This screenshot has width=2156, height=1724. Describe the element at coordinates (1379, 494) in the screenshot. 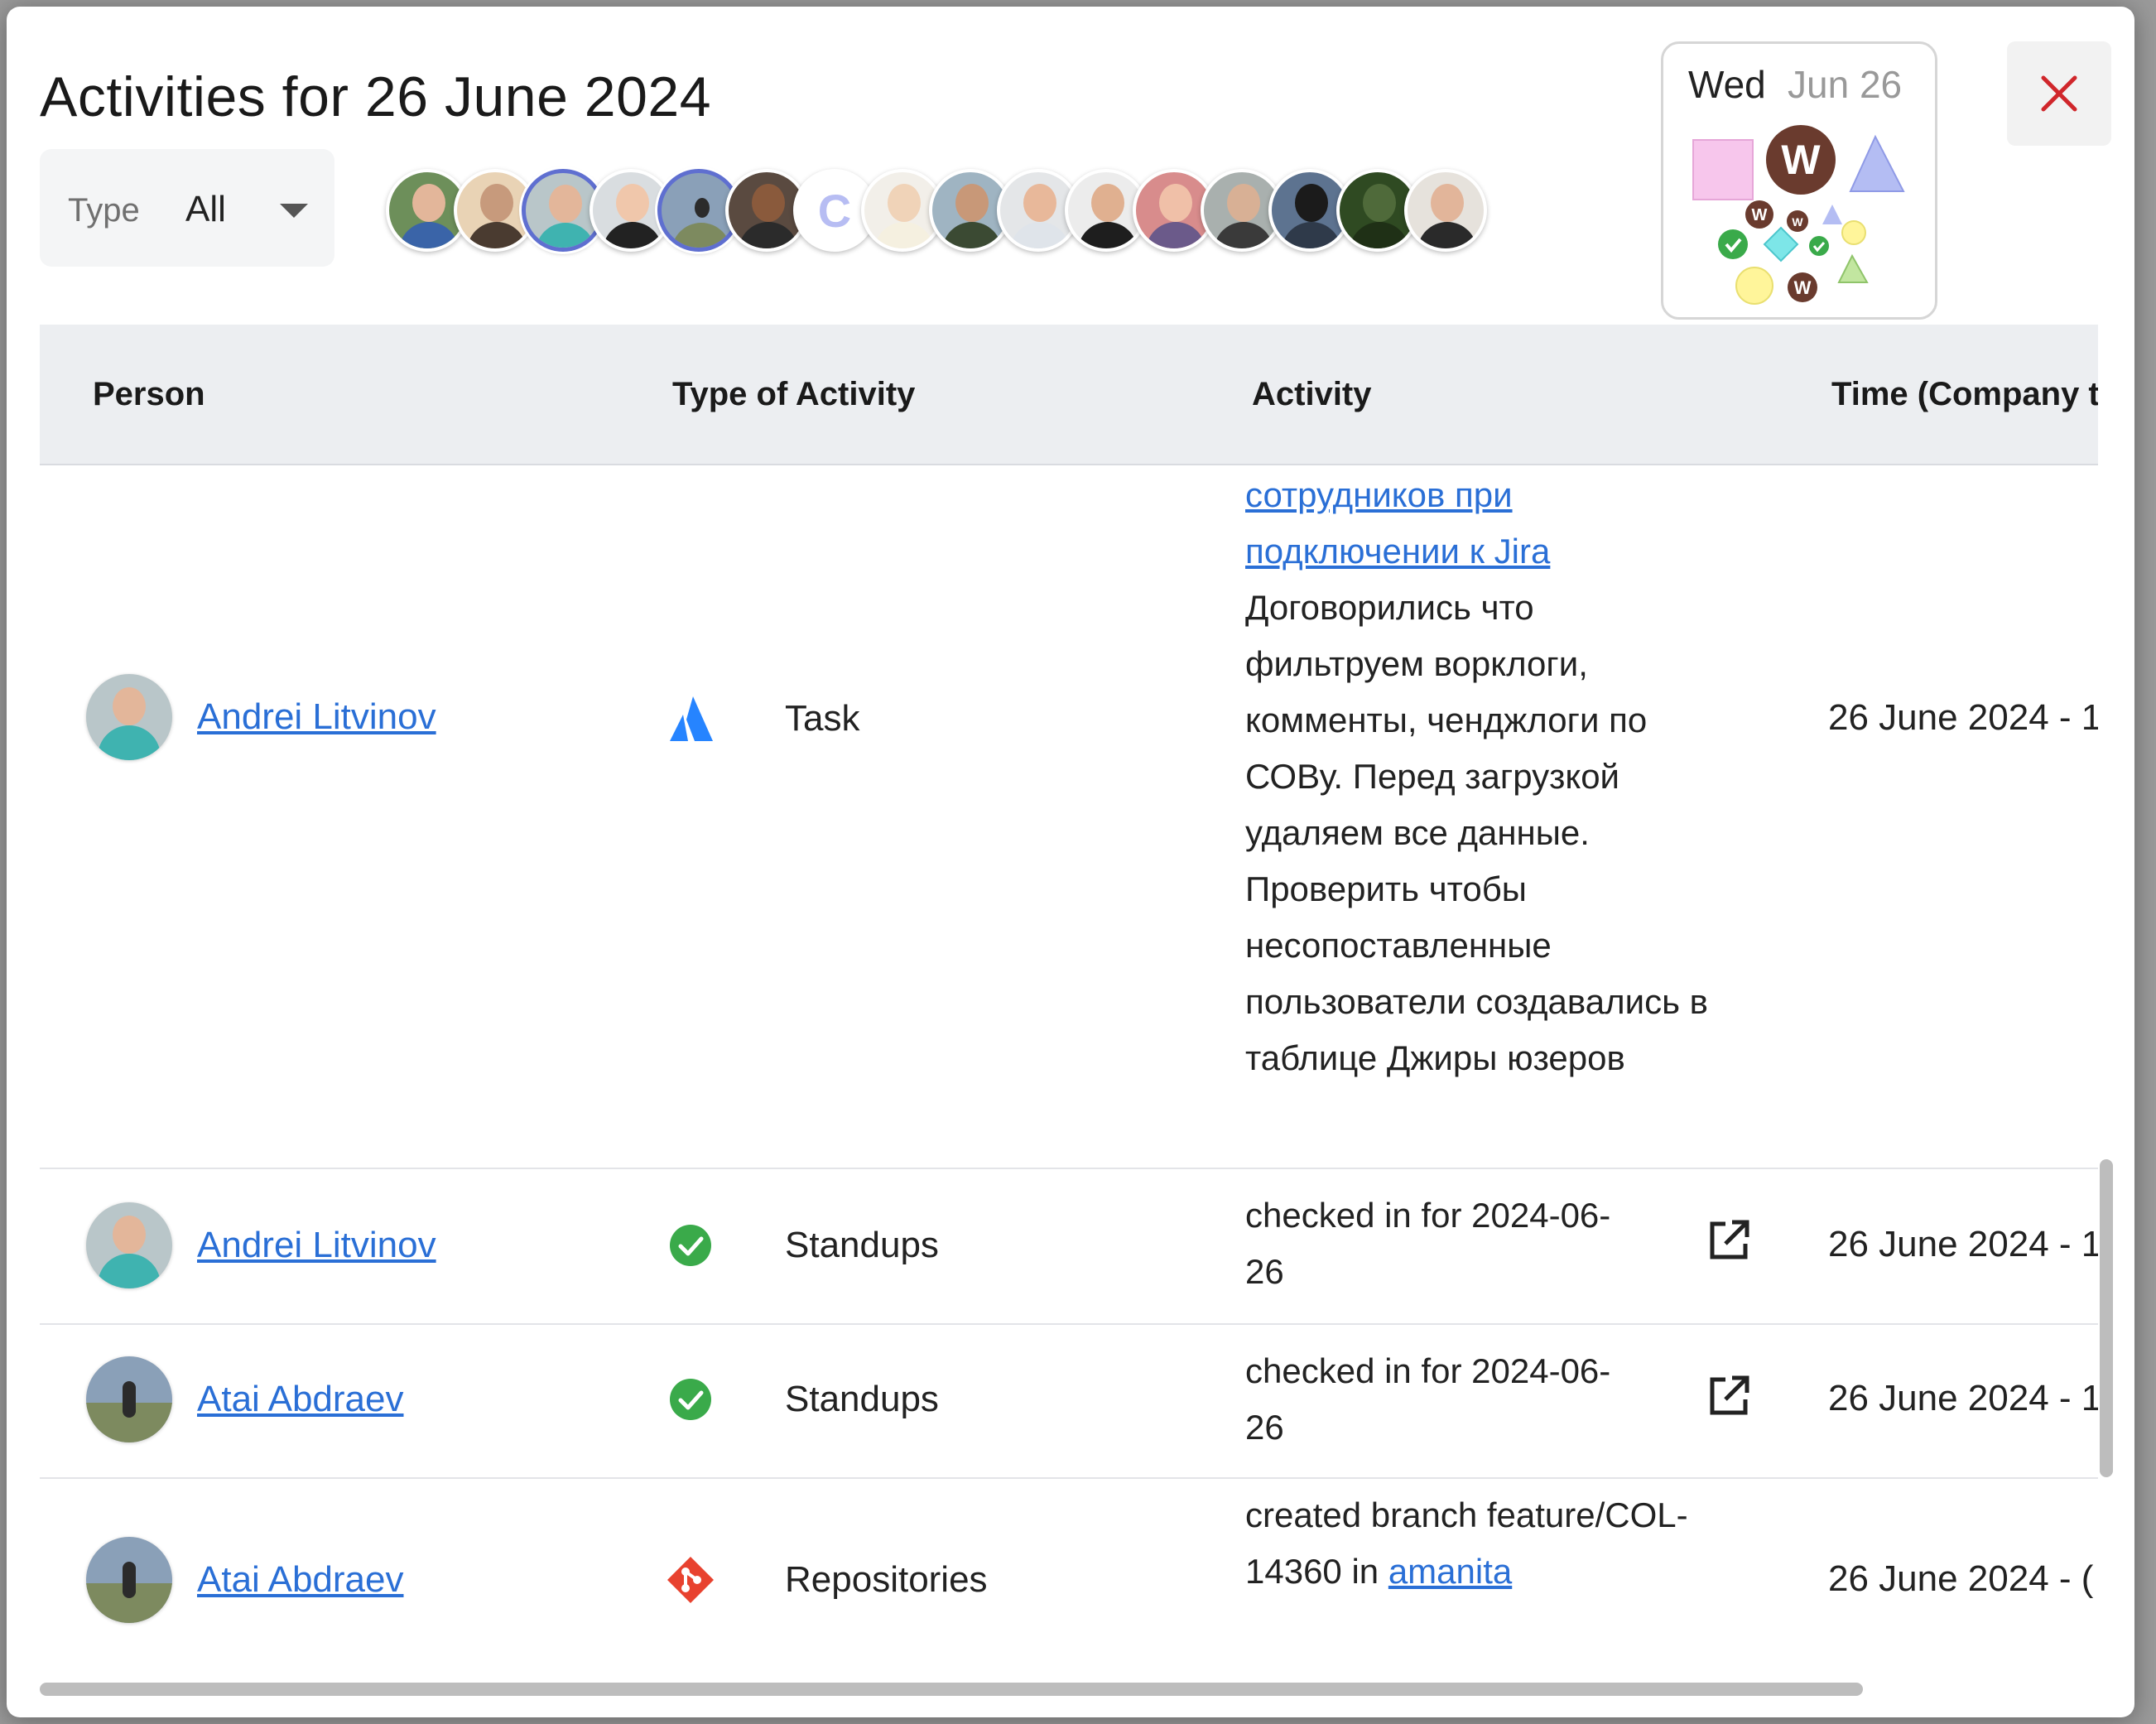

I see `activity-link: сотрудников при` at that location.